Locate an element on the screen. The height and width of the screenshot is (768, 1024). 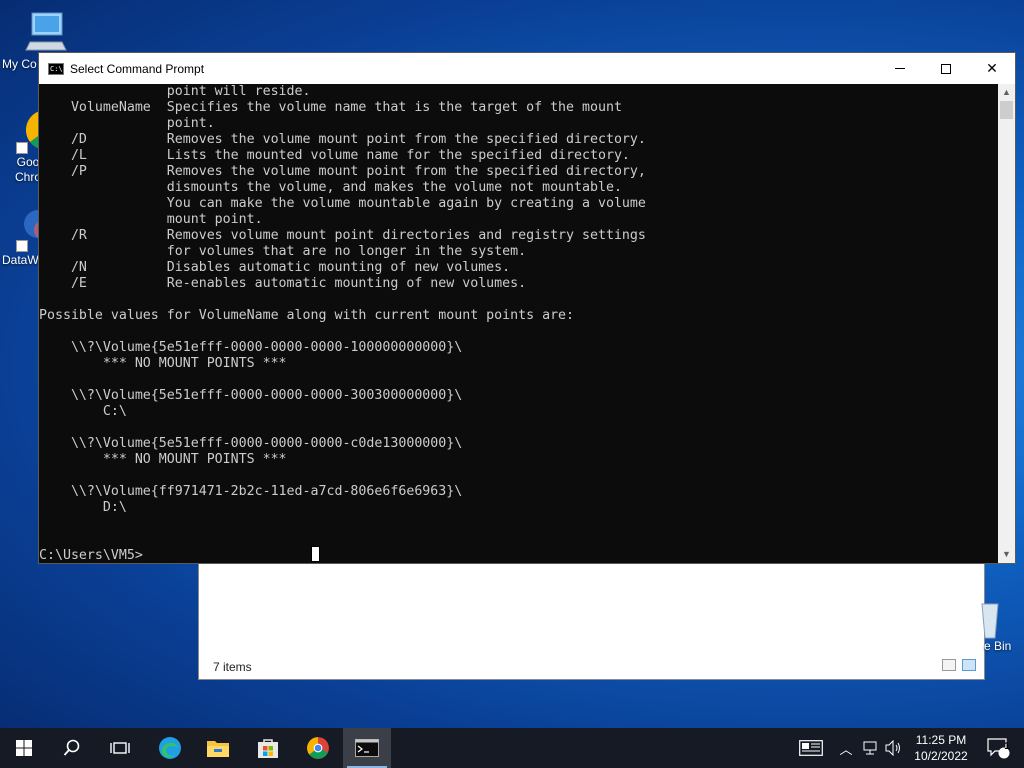
details-view-icon is located at coordinates (949, 665).